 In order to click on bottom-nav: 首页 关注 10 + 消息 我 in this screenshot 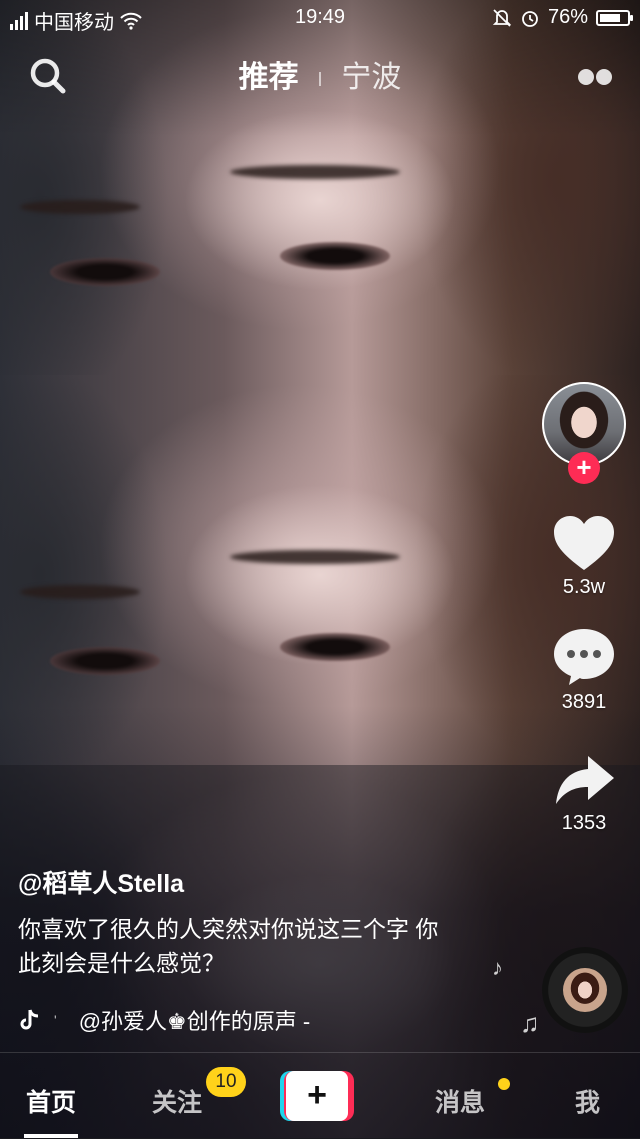, I will do `click(320, 1095)`.